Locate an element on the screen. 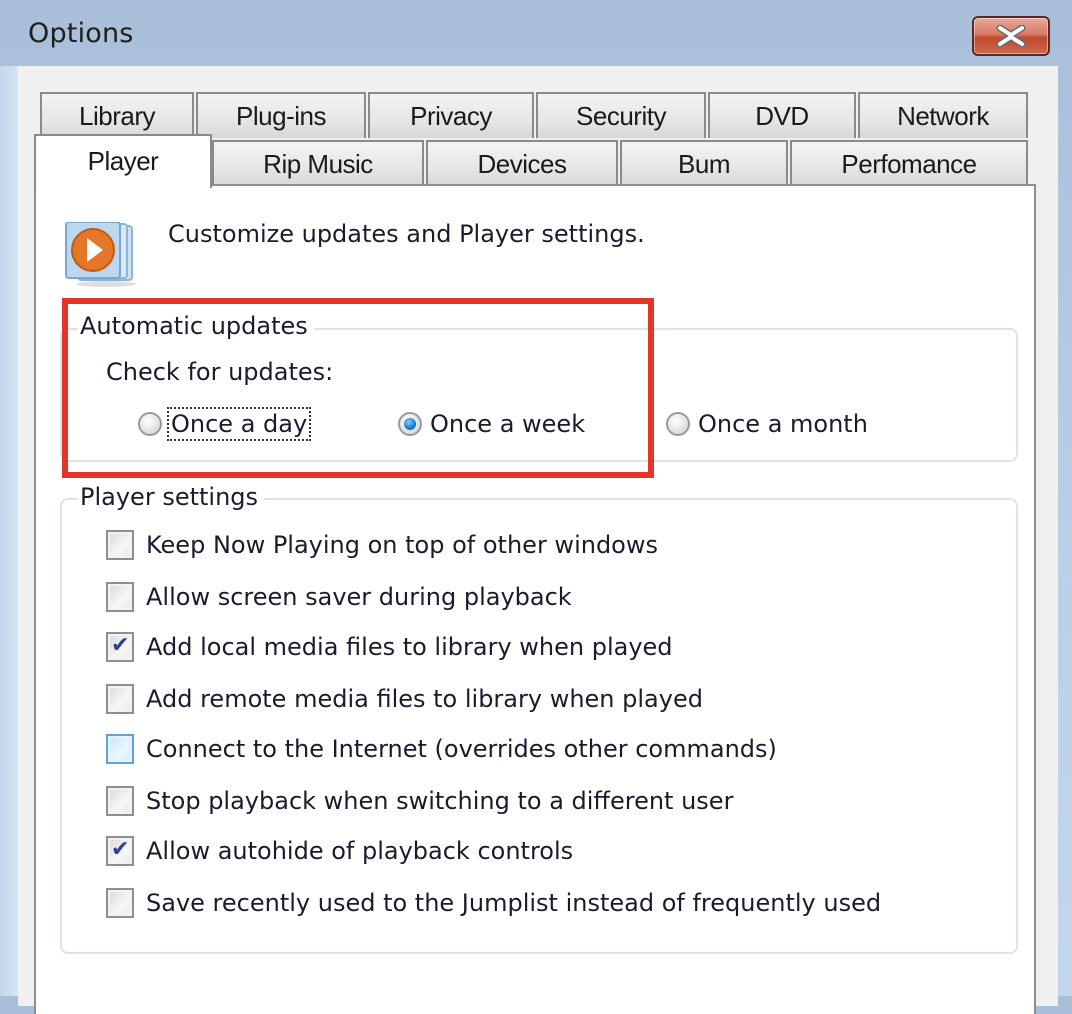 Image resolution: width=1072 pixels, height=1014 pixels. checkbox-label: Allow screen saver during playback is located at coordinates (359, 597).